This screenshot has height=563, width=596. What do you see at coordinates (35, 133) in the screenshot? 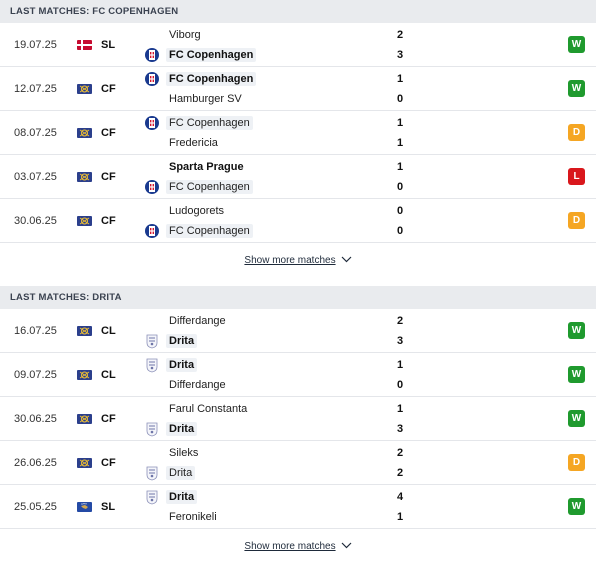
I see `match-date: 08.07.25` at bounding box center [35, 133].